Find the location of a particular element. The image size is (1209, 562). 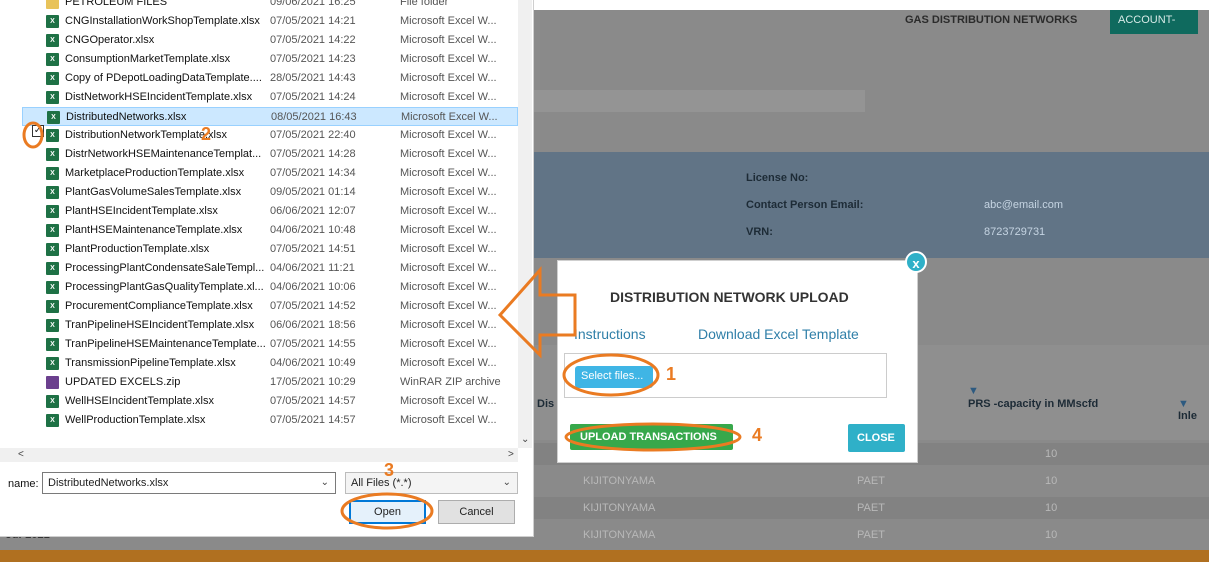

step-1-label: 1 is located at coordinates (671, 374).